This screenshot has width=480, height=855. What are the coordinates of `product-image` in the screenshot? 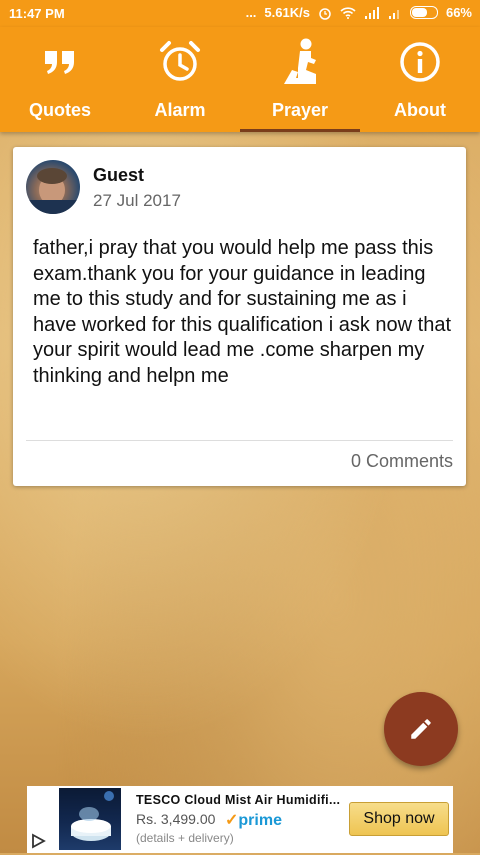 It's located at (90, 819).